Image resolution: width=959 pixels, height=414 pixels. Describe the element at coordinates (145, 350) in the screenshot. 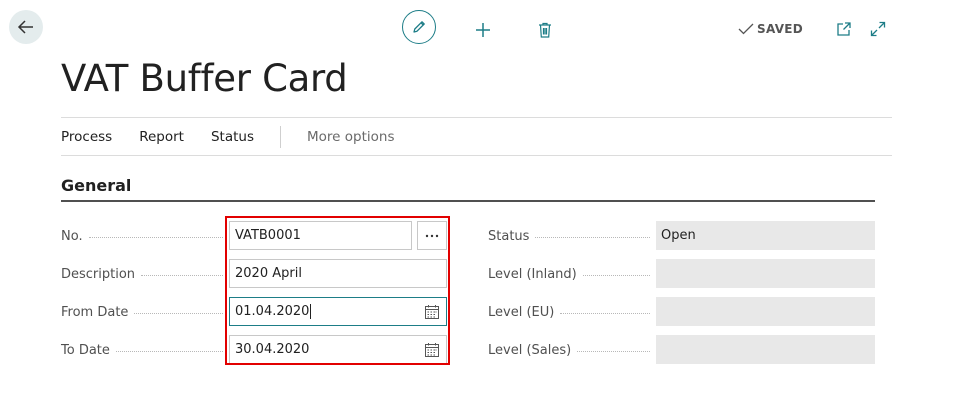

I see `field-label-to-date: To Date` at that location.